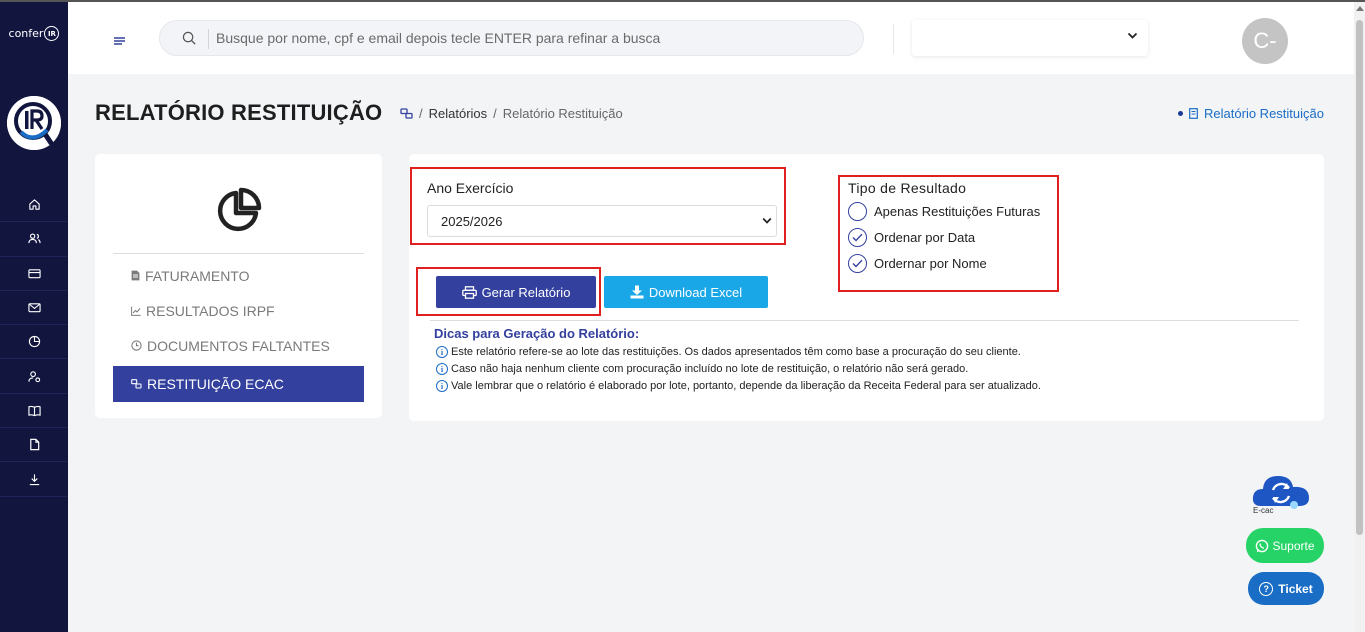 The height and width of the screenshot is (632, 1365). What do you see at coordinates (857, 211) in the screenshot?
I see `radio-unchecked-icon` at bounding box center [857, 211].